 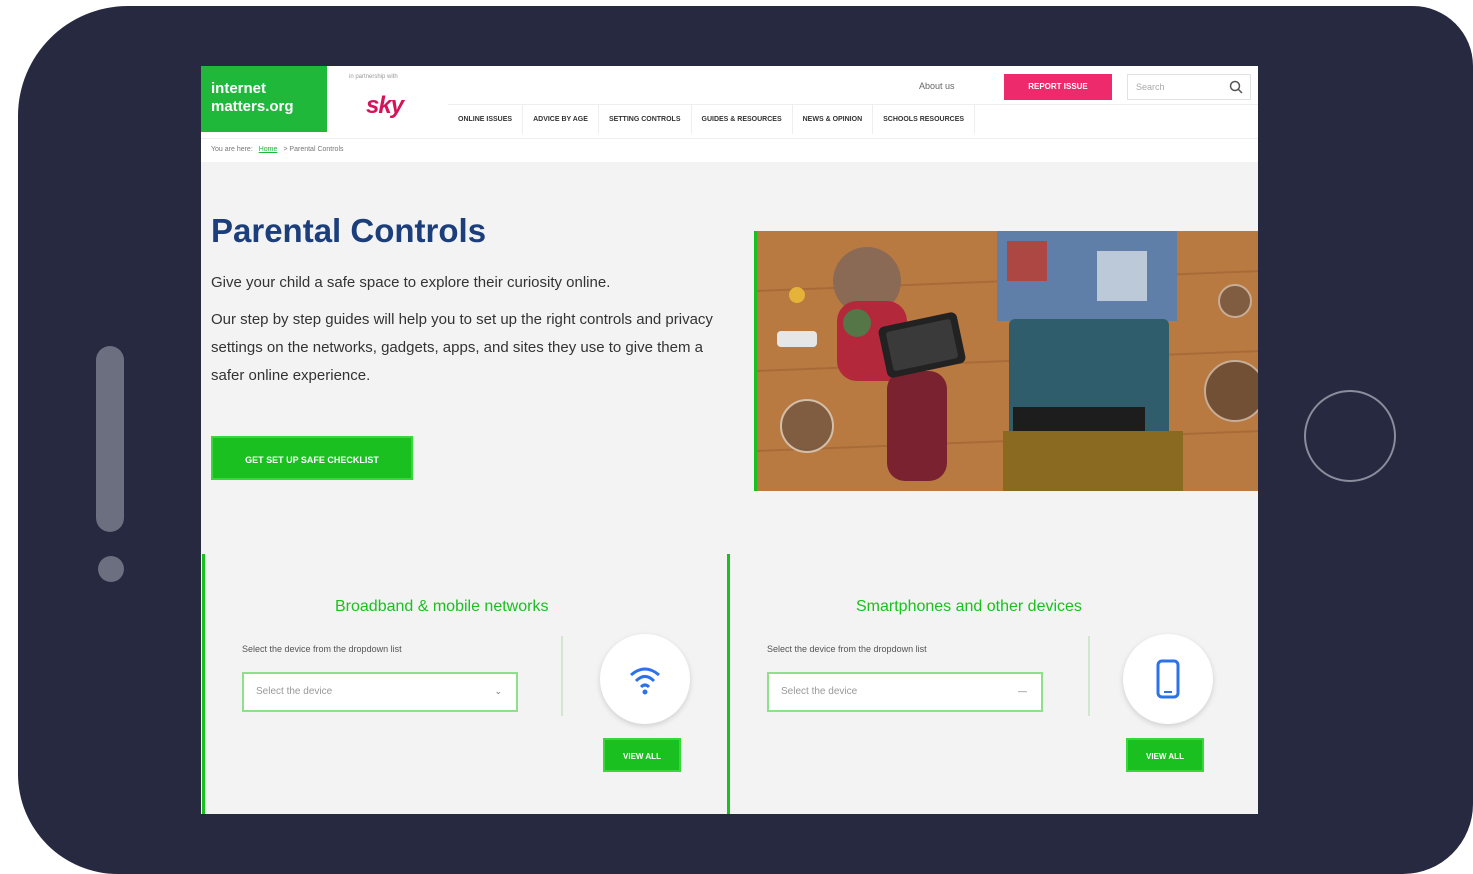 I want to click on partner-label: in partnership with, so click(x=373, y=77).